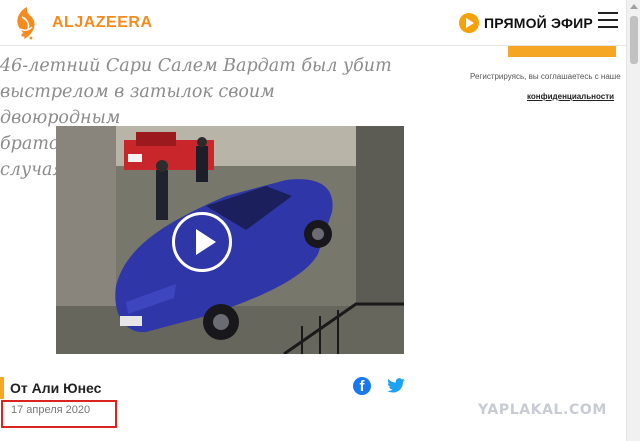 The height and width of the screenshot is (441, 640). Describe the element at coordinates (102, 23) in the screenshot. I see `brand-name: ALJAZEERA` at that location.